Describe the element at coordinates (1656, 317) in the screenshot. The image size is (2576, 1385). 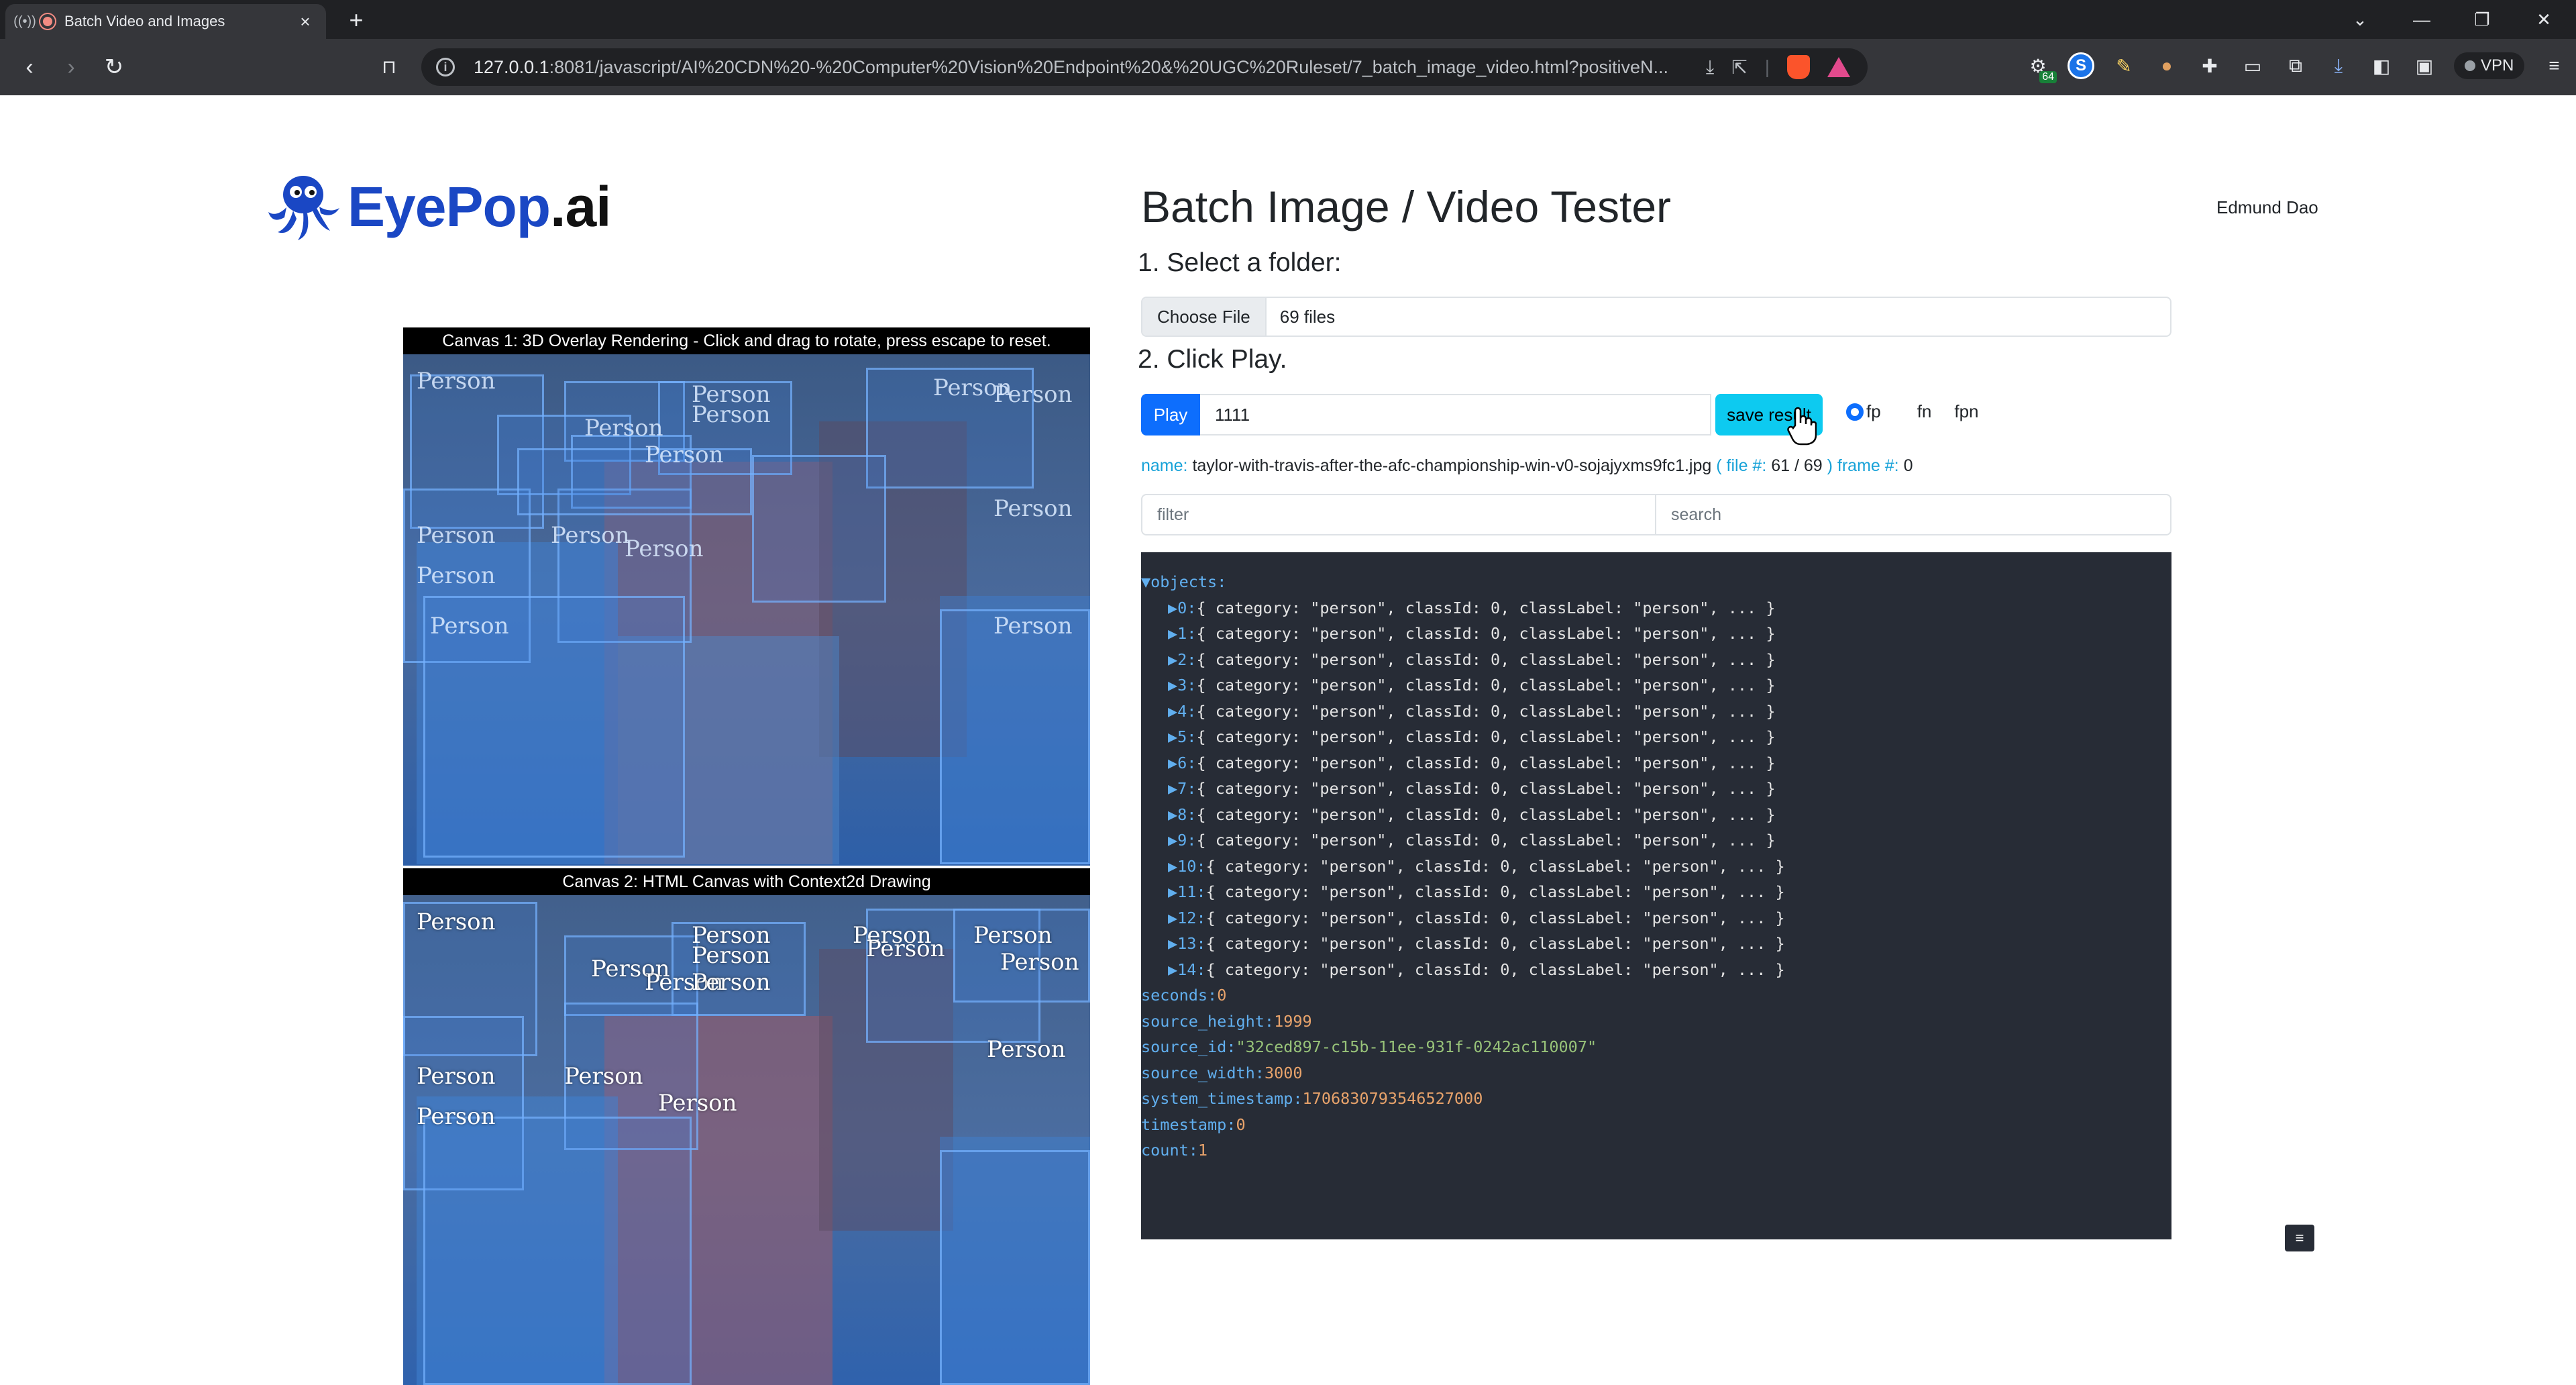
I see `folder-file-input: Choose File 69 files` at that location.